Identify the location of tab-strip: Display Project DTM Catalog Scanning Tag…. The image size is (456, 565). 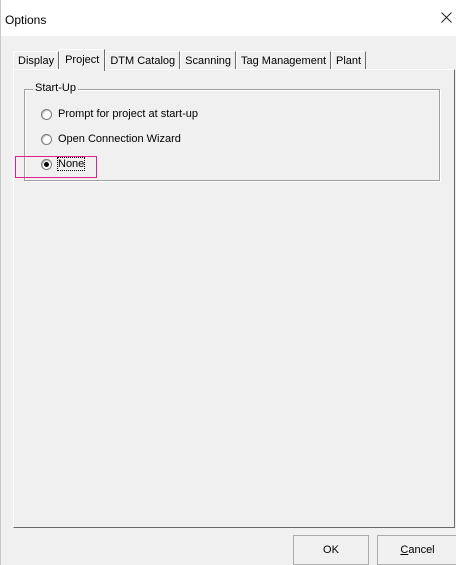
(190, 59).